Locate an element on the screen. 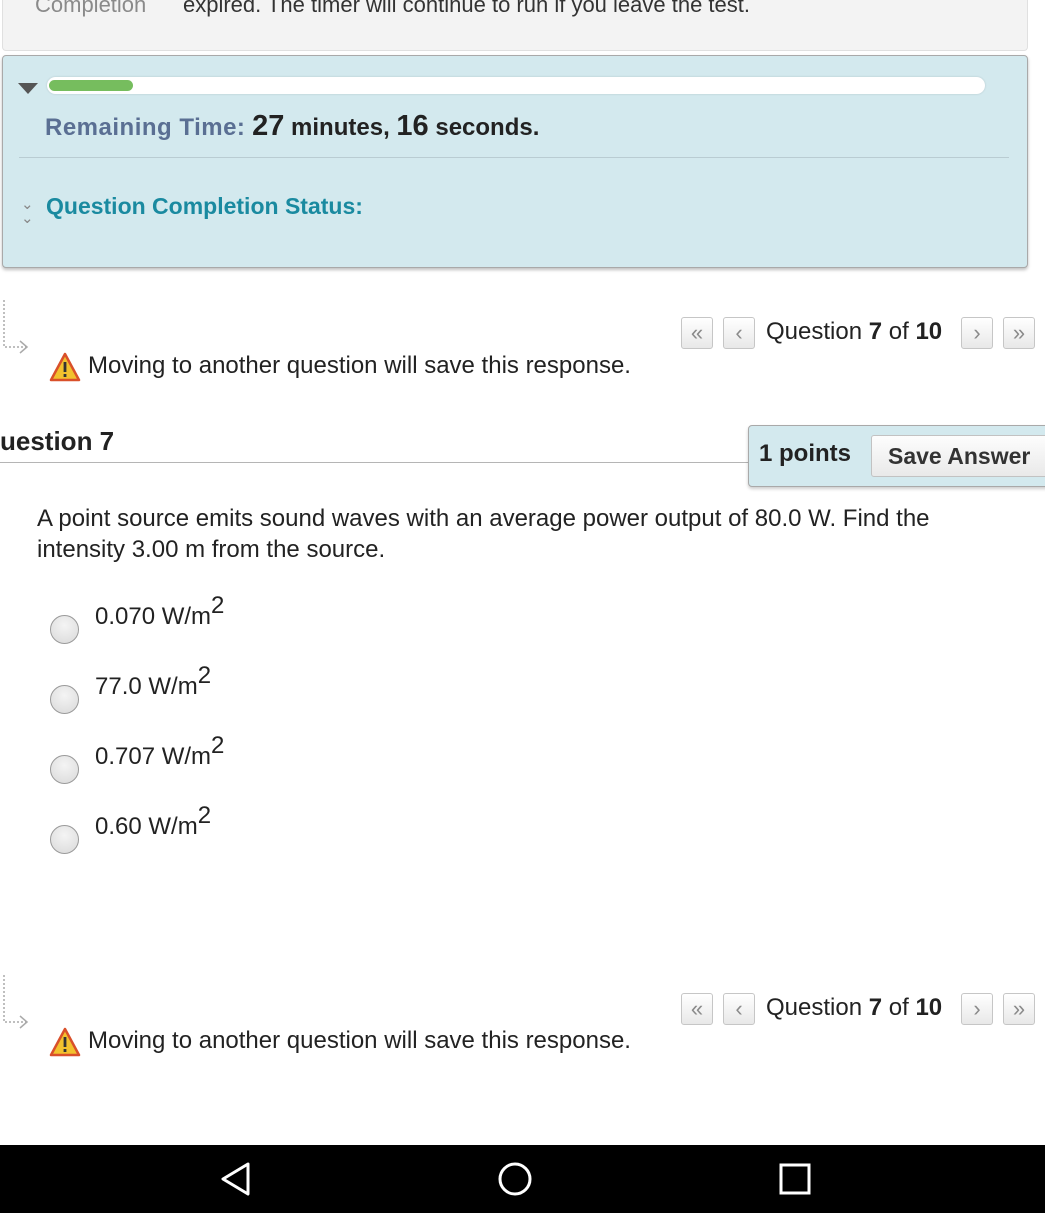 The width and height of the screenshot is (1045, 1213). answer-option-3-label: 0.707 W/m2 is located at coordinates (159, 752).